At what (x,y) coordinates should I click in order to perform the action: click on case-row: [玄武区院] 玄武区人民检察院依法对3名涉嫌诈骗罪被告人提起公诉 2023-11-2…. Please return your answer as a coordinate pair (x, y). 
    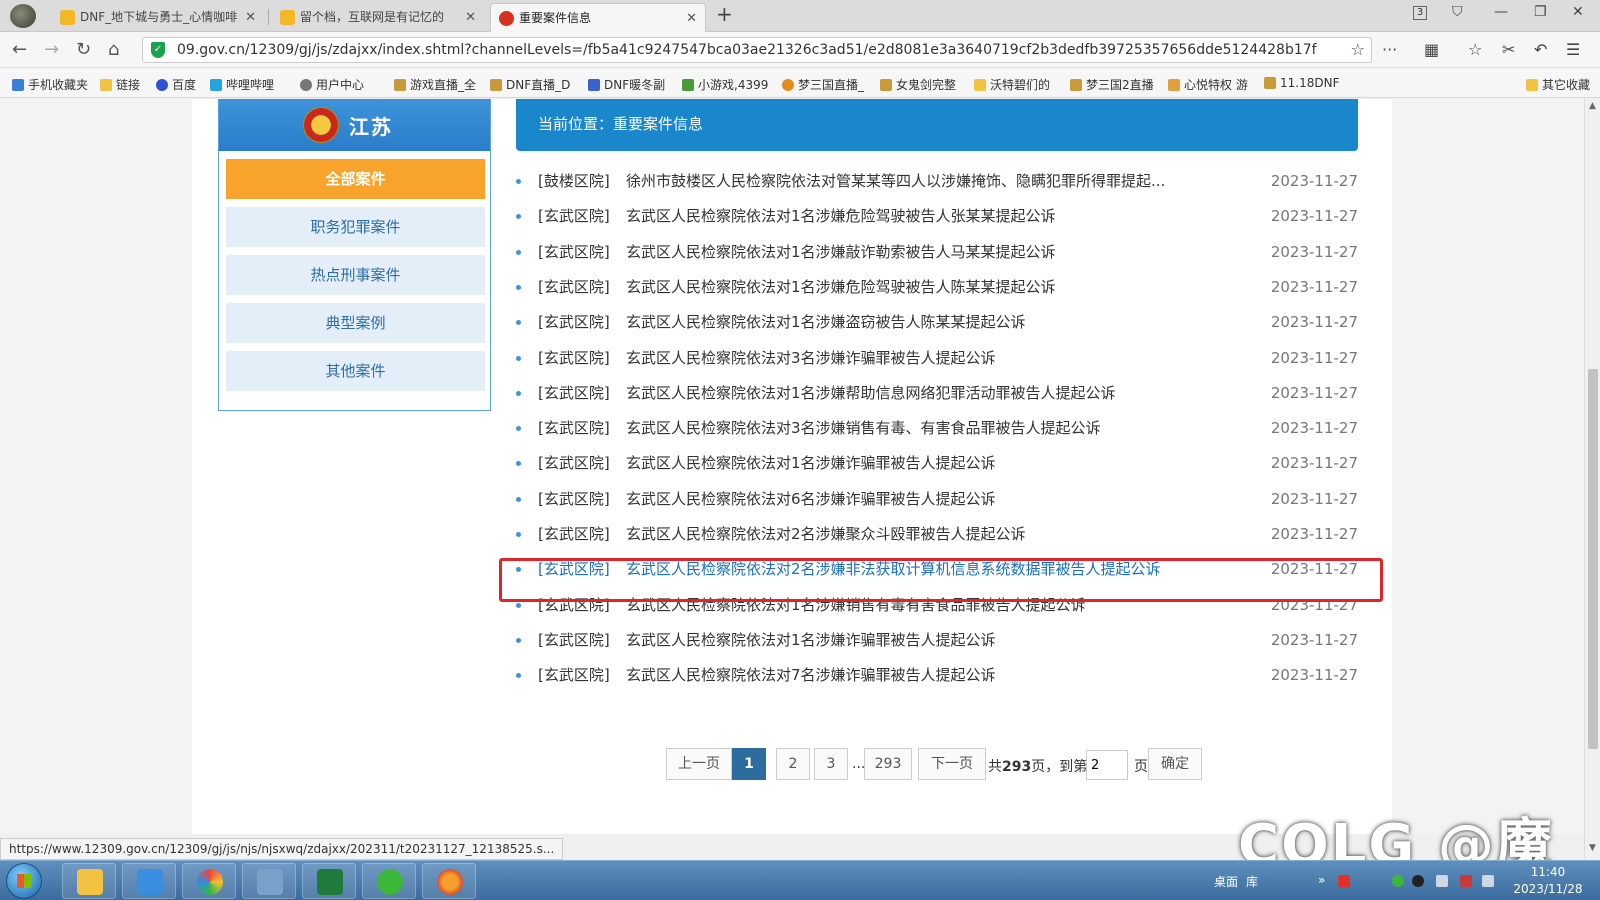
    Looking at the image, I should click on (937, 358).